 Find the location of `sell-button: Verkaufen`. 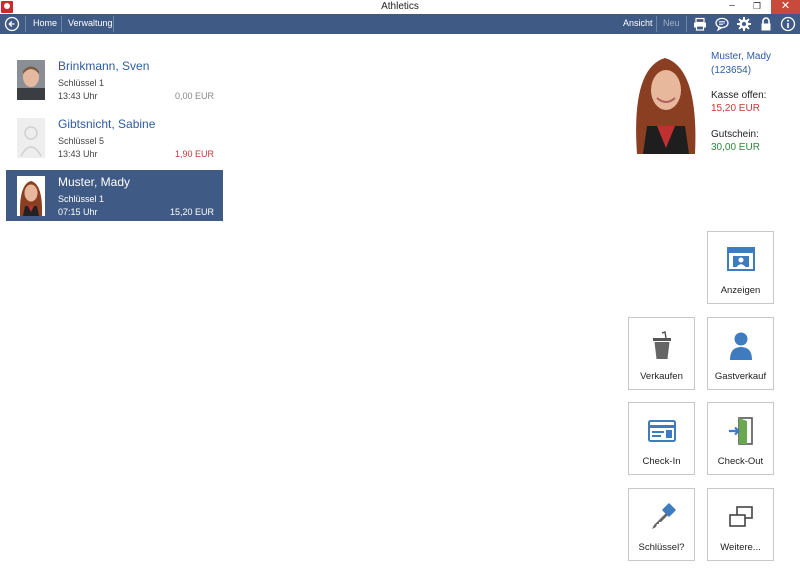

sell-button: Verkaufen is located at coordinates (661, 353).